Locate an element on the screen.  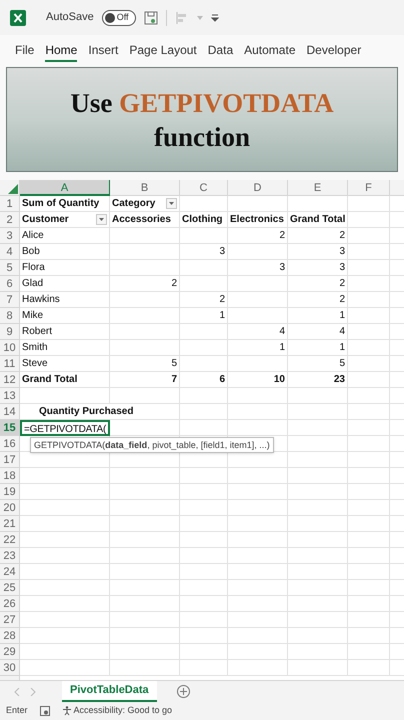
save-icon is located at coordinates (151, 17).